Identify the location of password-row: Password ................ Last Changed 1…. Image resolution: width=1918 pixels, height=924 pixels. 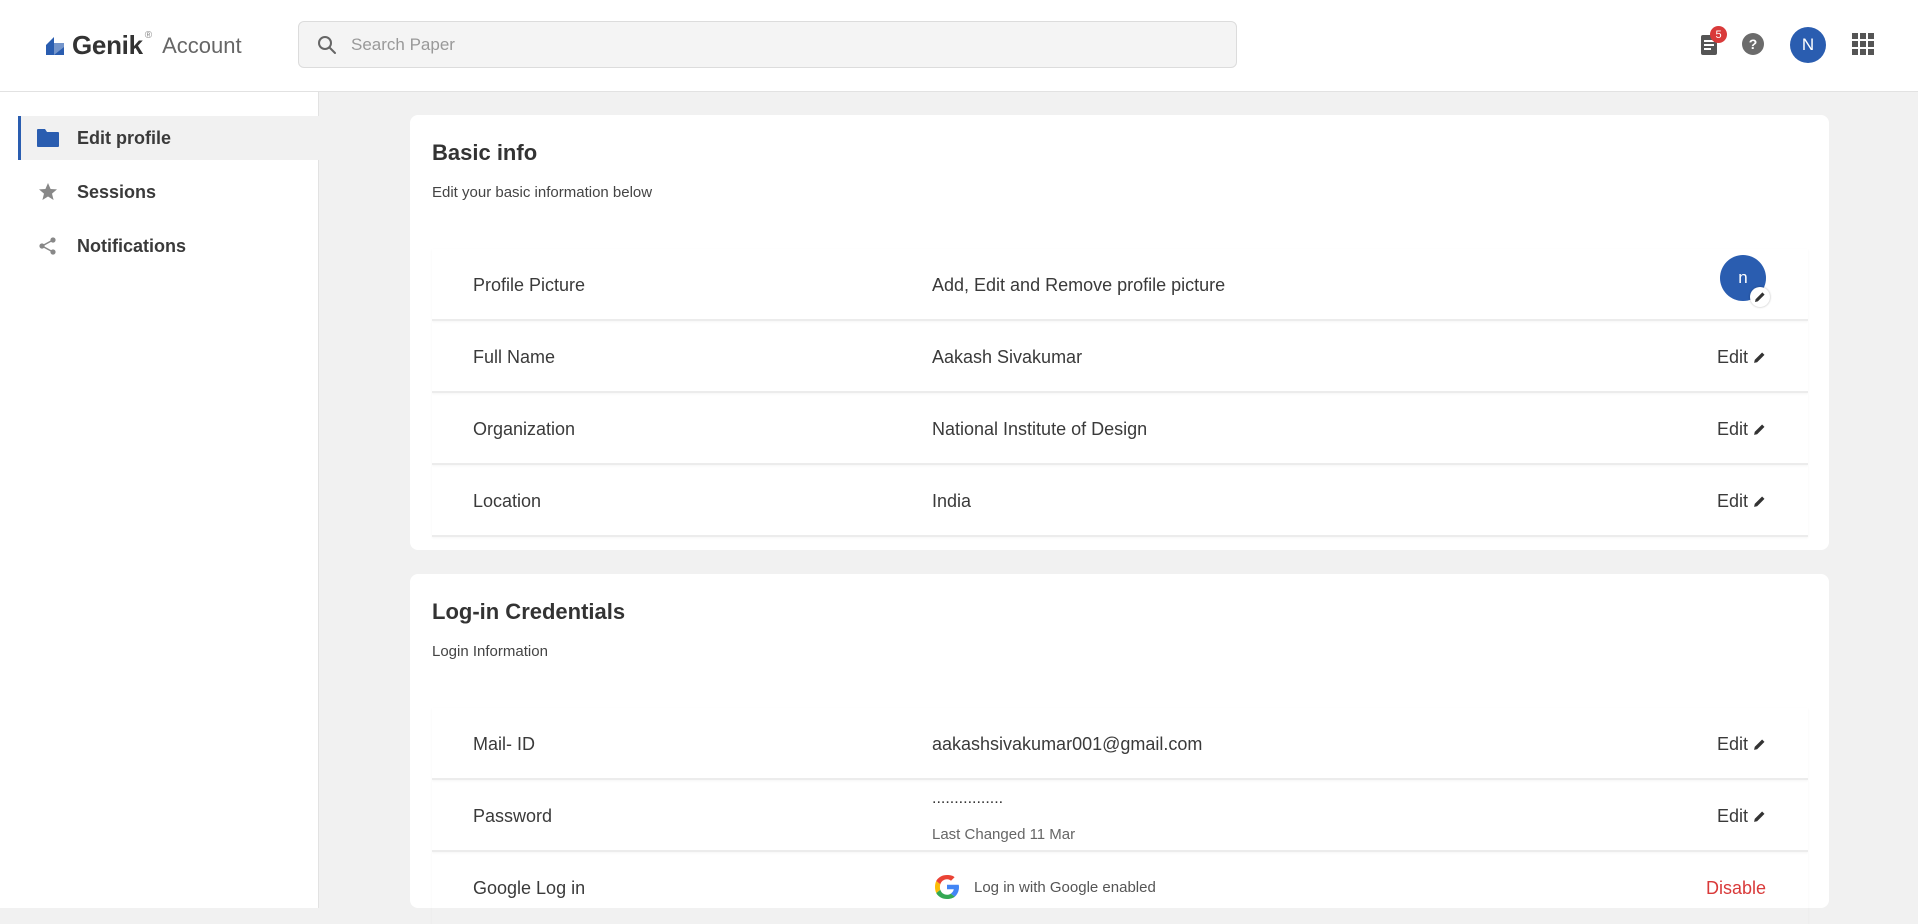
(1120, 816).